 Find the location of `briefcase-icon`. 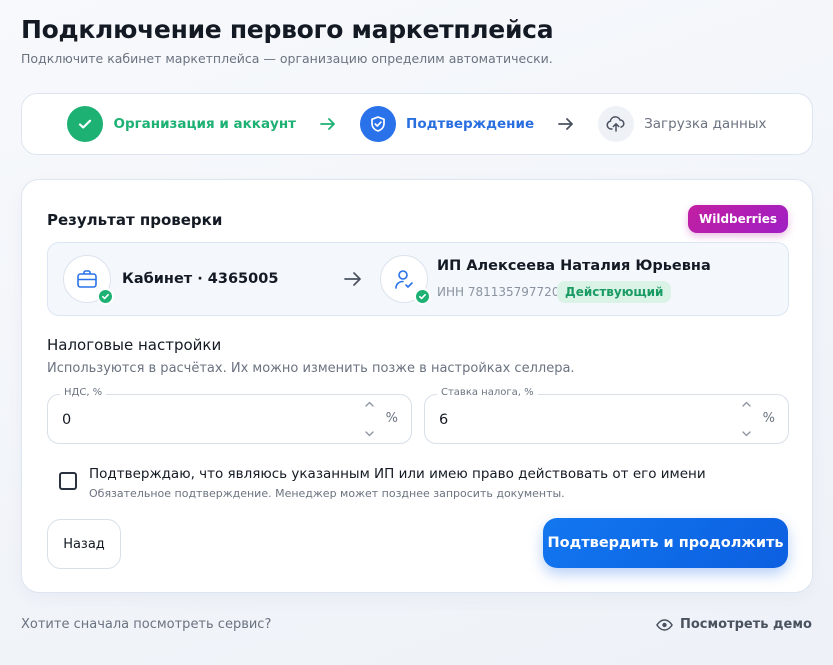

briefcase-icon is located at coordinates (88, 280).